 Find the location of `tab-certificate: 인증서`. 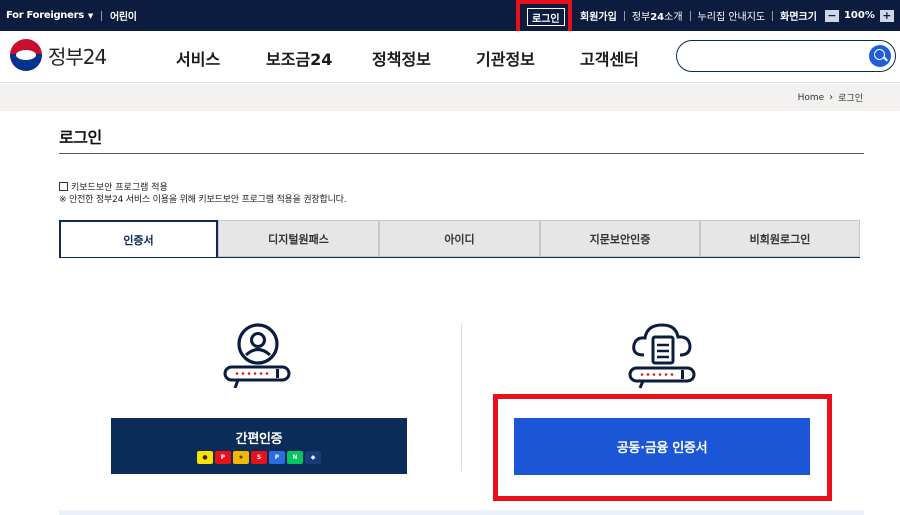

tab-certificate: 인증서 is located at coordinates (138, 239).